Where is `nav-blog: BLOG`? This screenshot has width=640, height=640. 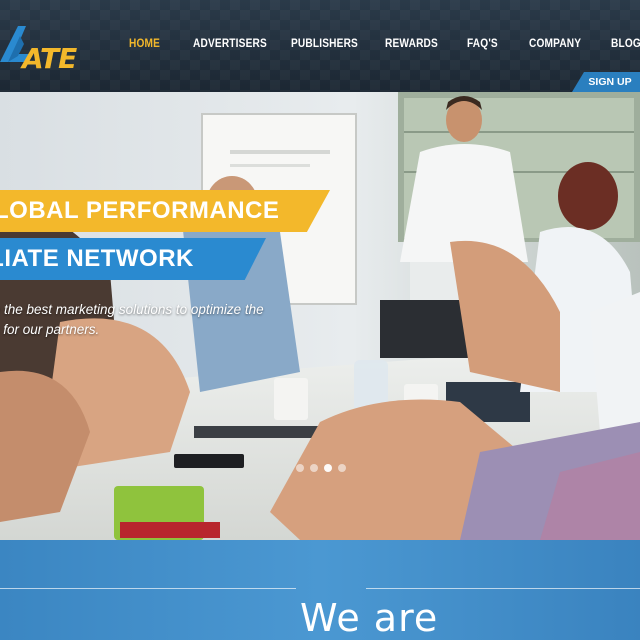 nav-blog: BLOG is located at coordinates (625, 44).